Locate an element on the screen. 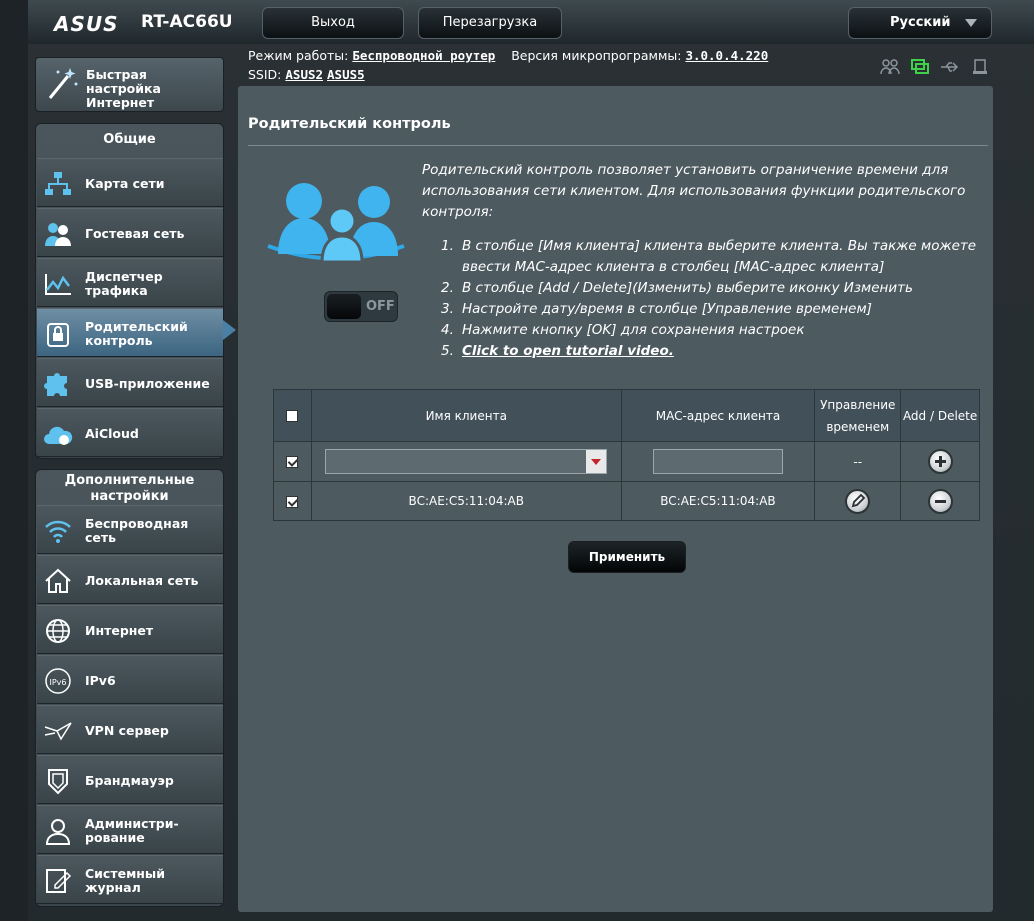 This screenshot has width=1034, height=921. user-icon is located at coordinates (58, 832).